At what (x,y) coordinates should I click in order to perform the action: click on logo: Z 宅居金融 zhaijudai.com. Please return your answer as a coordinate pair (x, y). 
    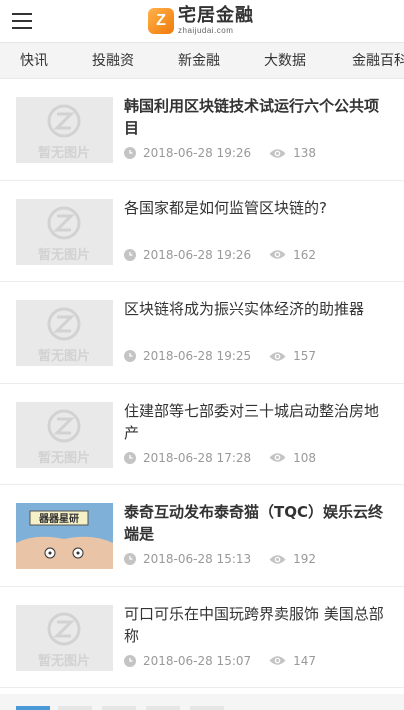
    Looking at the image, I should click on (201, 21).